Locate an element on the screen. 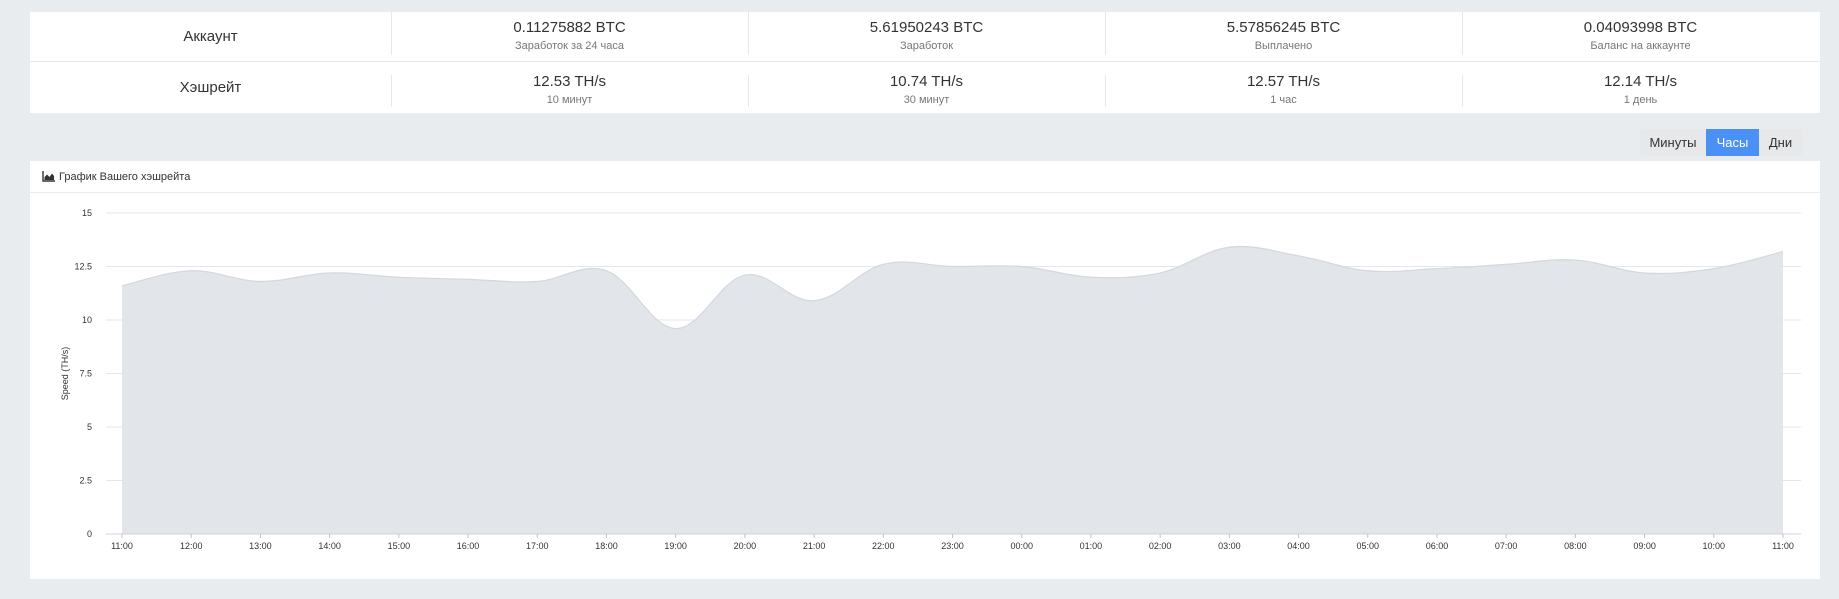  x-tick-label: 01:00 is located at coordinates (1091, 546).